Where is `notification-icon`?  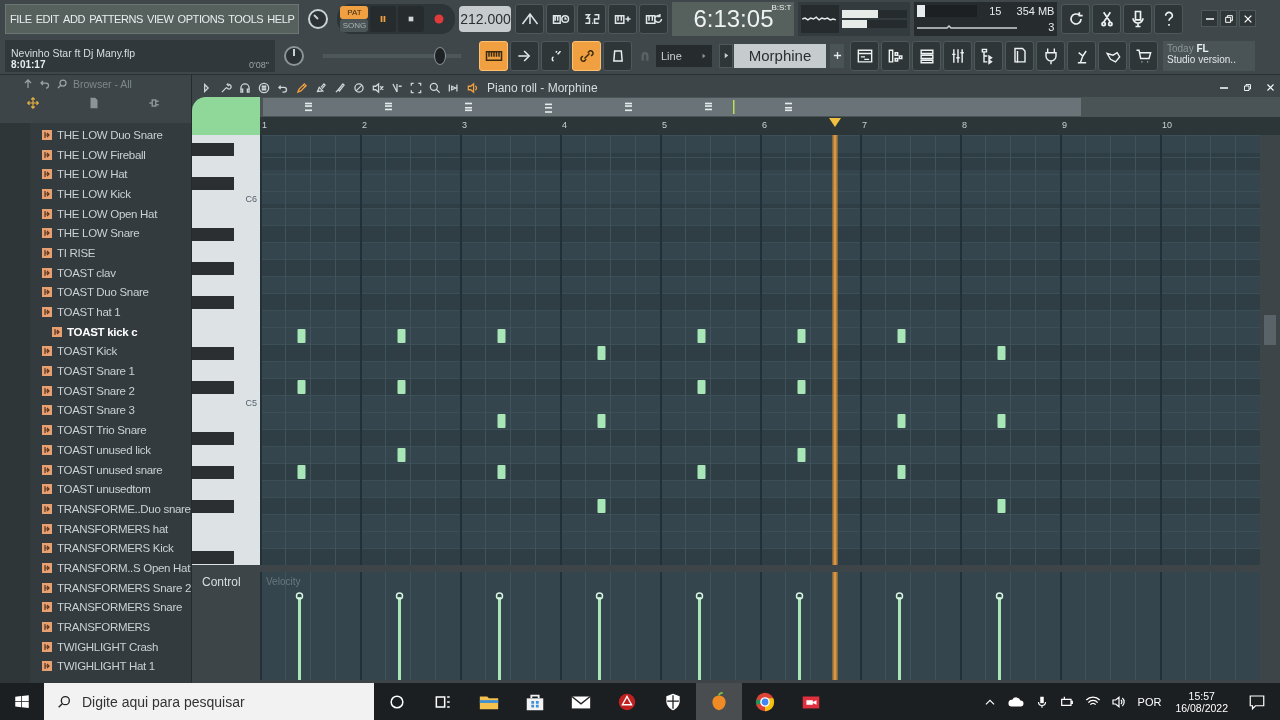
notification-icon is located at coordinates (1257, 701).